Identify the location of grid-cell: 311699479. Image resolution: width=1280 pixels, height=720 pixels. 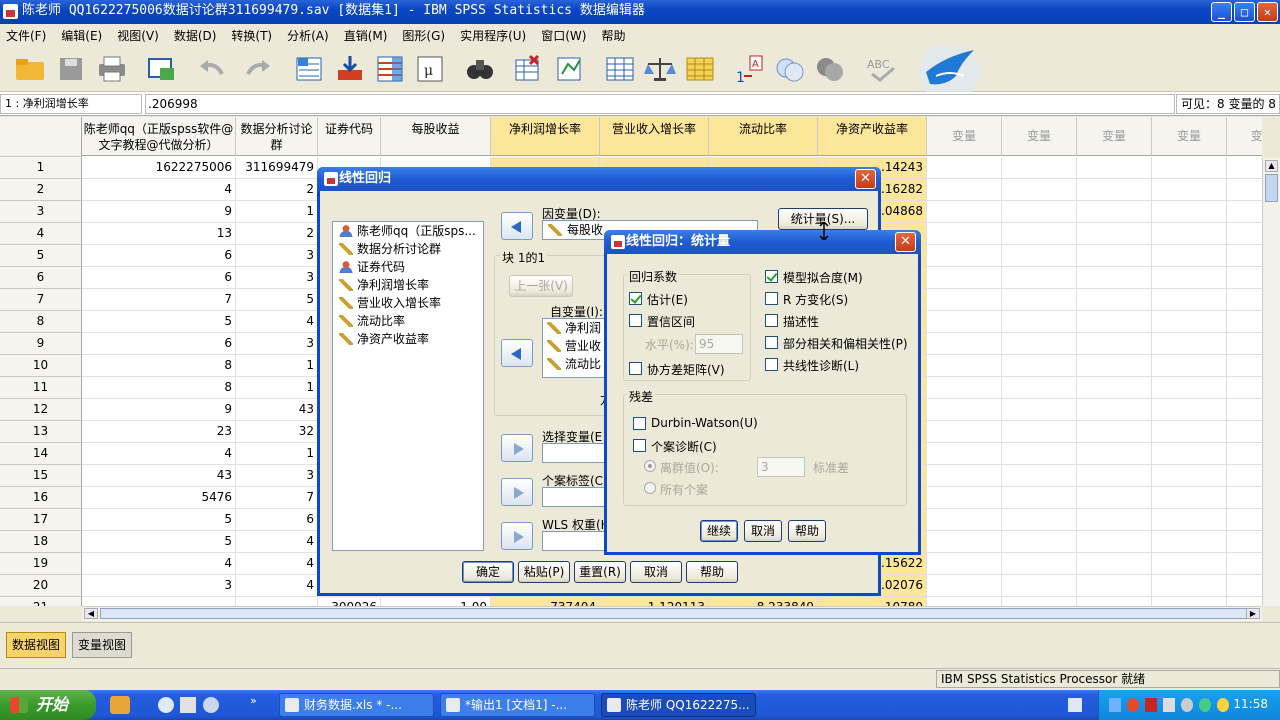
(277, 168).